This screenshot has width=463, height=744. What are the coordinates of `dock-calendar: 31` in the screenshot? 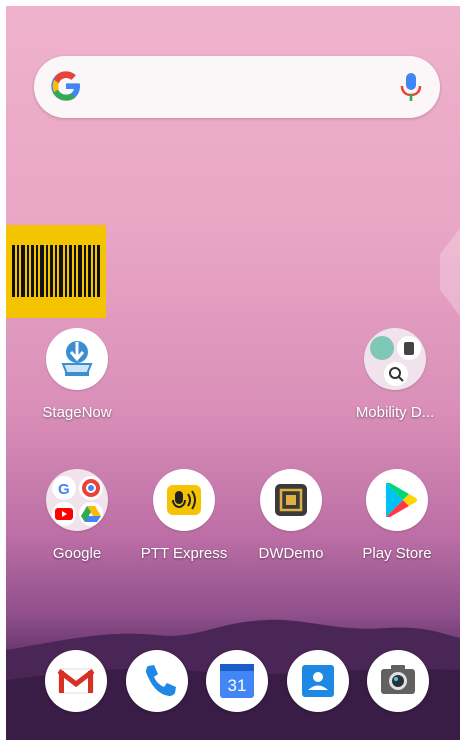 It's located at (237, 681).